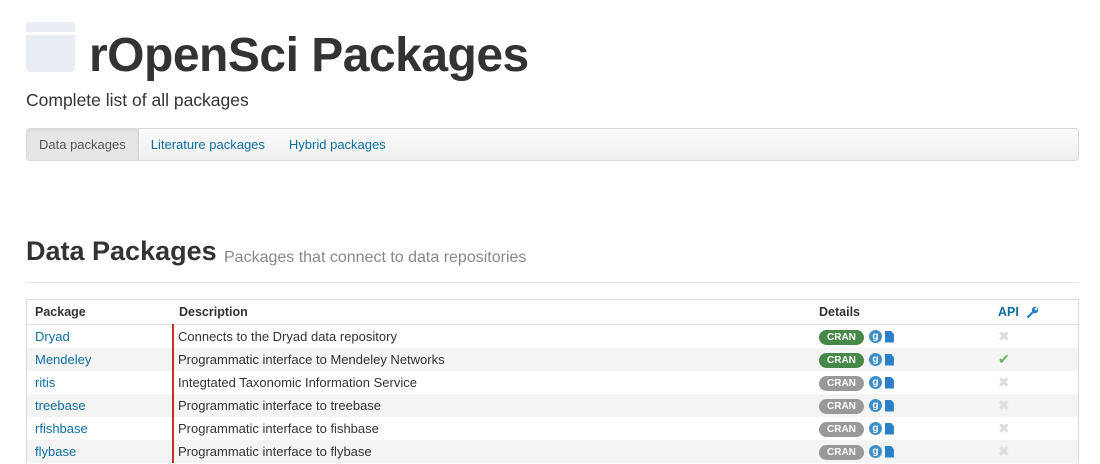 The image size is (1100, 464). I want to click on package-link: rfishbase, so click(61, 428).